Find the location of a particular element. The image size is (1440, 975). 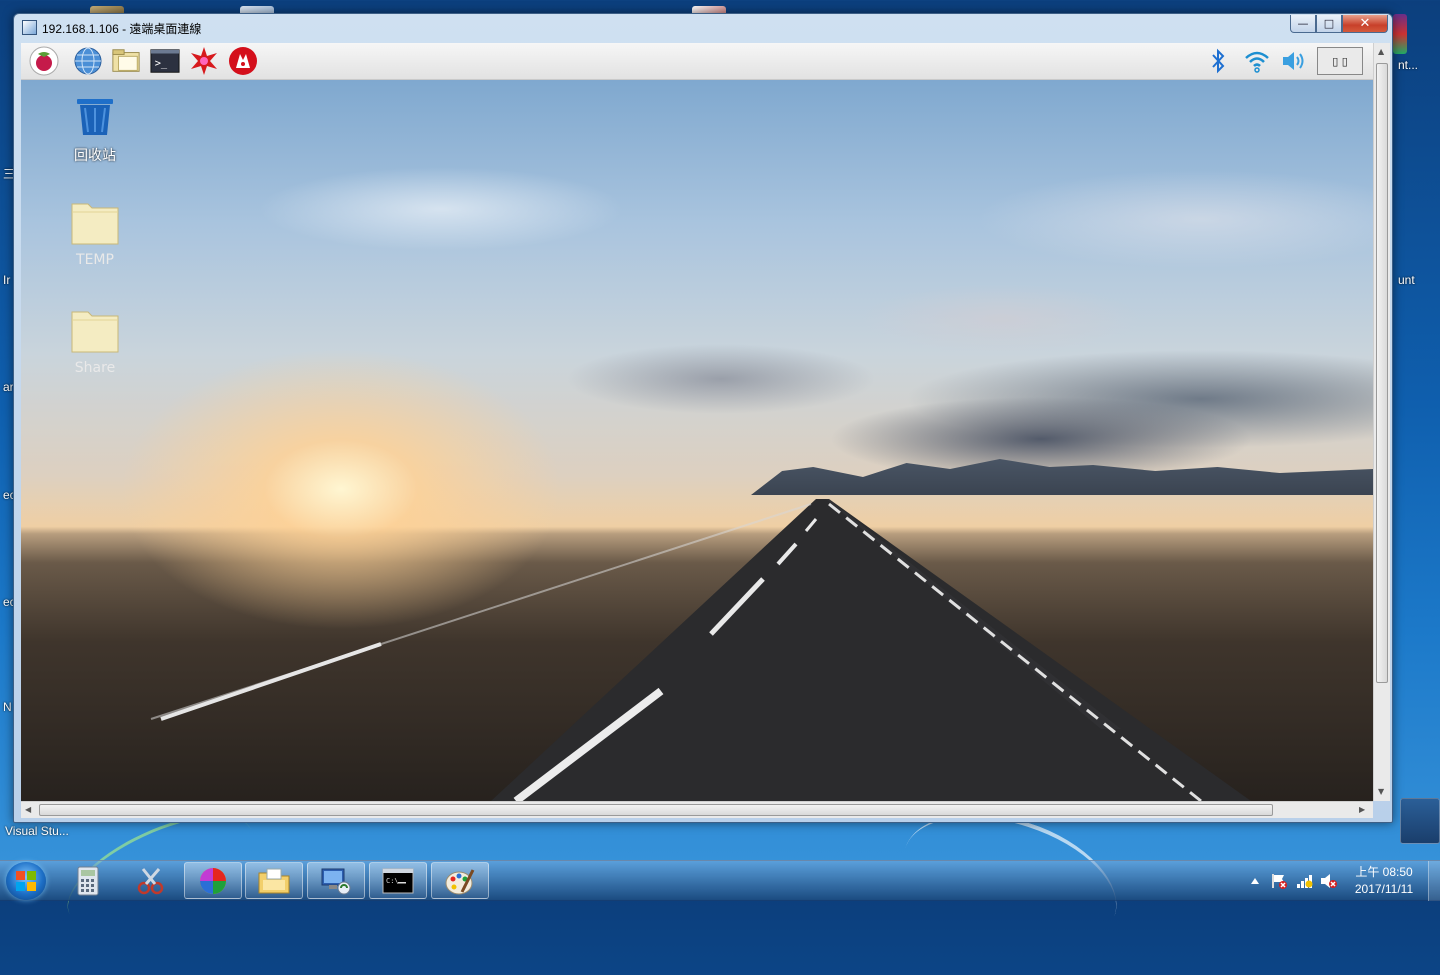

explorer-icon is located at coordinates (274, 880).